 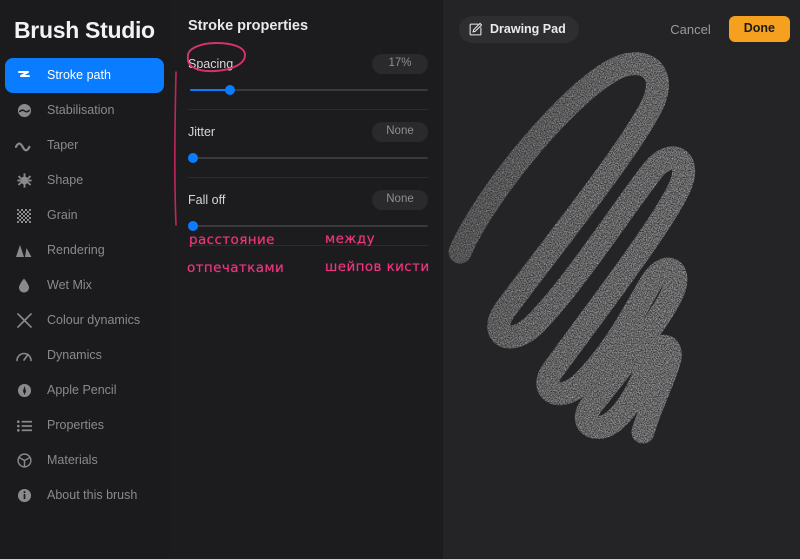 What do you see at coordinates (400, 64) in the screenshot?
I see `slider-value-pill: 17%` at bounding box center [400, 64].